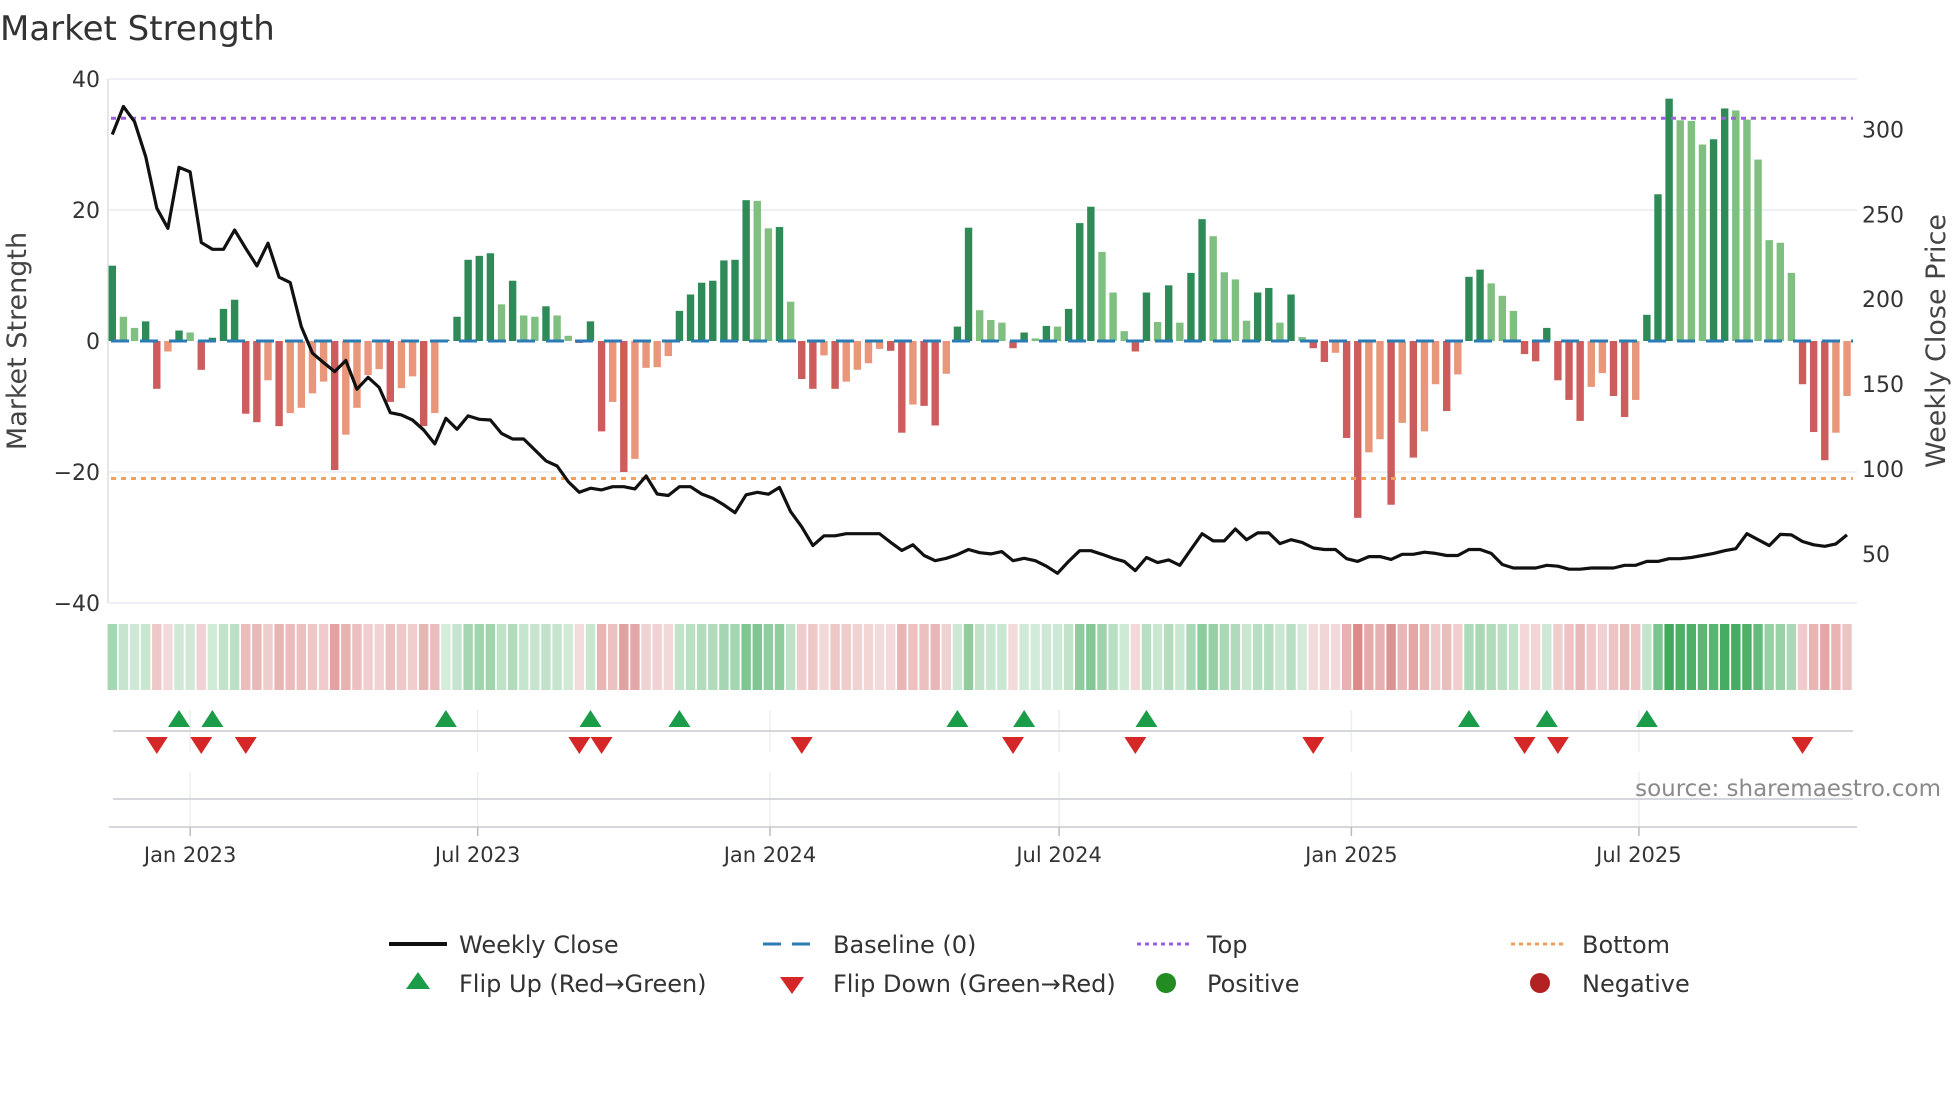 The height and width of the screenshot is (1106, 1960). What do you see at coordinates (93, 342) in the screenshot?
I see `left-tick-label: 0` at bounding box center [93, 342].